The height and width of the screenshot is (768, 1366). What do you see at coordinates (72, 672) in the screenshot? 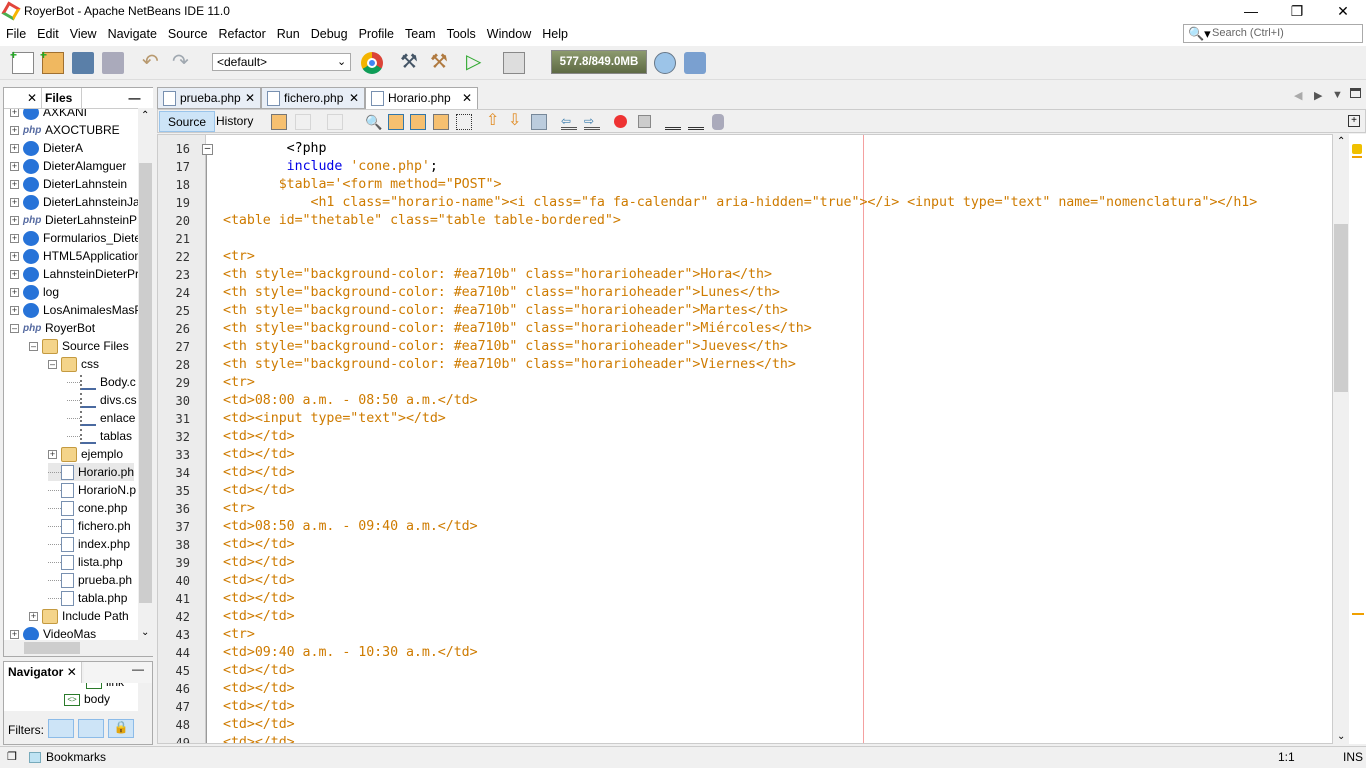
I see `close-icon: ✕` at bounding box center [72, 672].